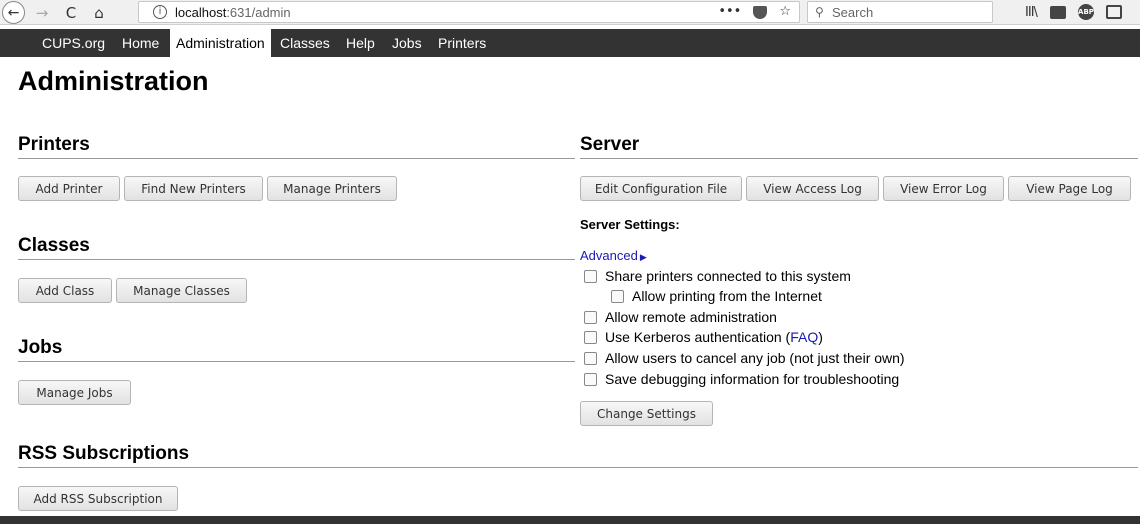 The image size is (1140, 524). Describe the element at coordinates (160, 12) in the screenshot. I see `info-icon: i` at that location.